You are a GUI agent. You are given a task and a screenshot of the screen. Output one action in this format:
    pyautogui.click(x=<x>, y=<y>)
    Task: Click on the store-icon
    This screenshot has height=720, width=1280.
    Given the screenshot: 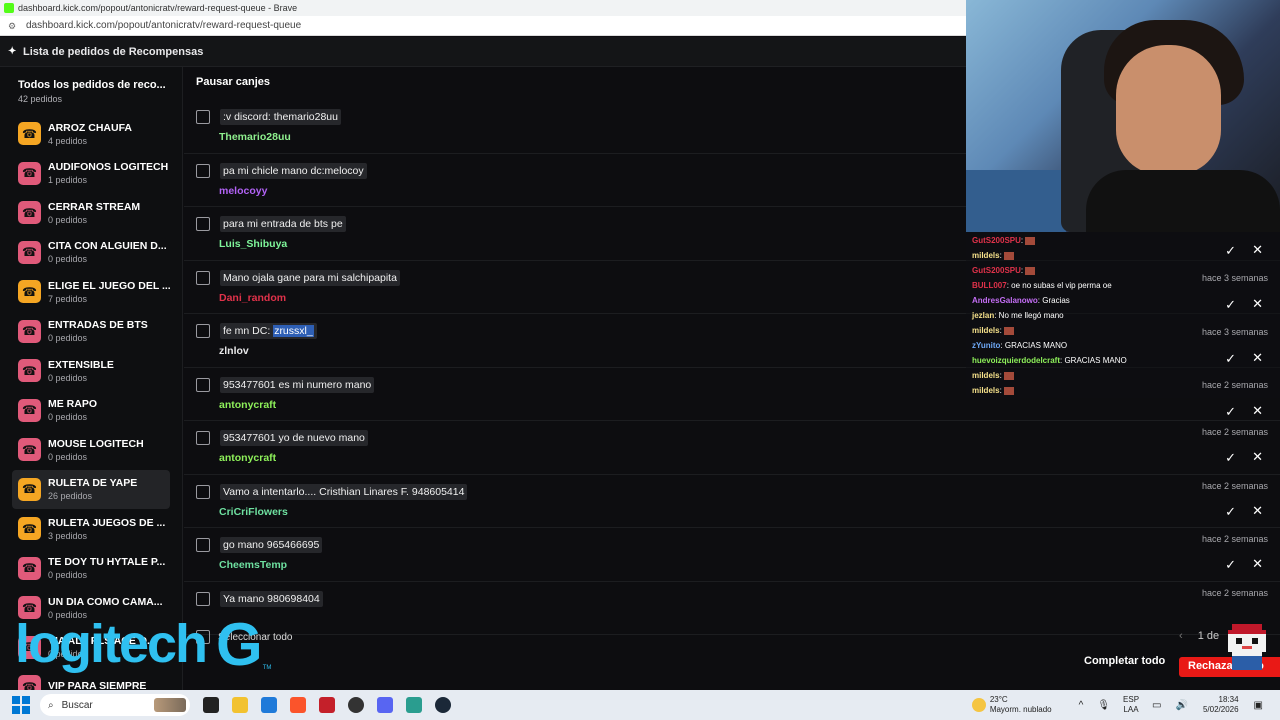 What is the action you would take?
    pyautogui.click(x=269, y=705)
    